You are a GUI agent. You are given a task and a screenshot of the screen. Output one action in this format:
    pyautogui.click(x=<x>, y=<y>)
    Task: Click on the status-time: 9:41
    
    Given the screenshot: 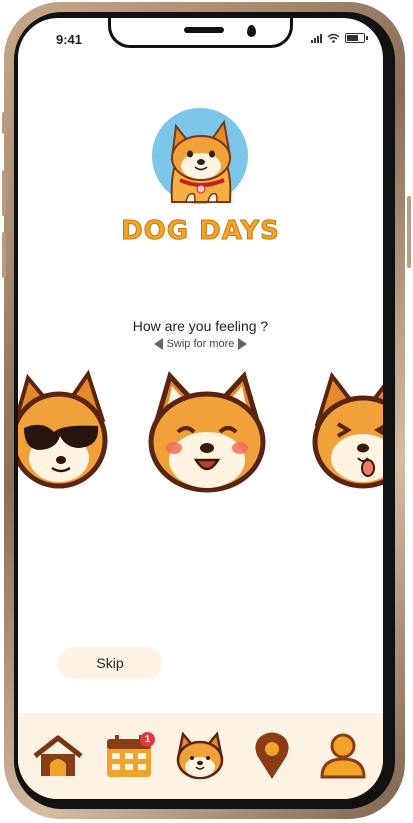 What is the action you would take?
    pyautogui.click(x=69, y=39)
    